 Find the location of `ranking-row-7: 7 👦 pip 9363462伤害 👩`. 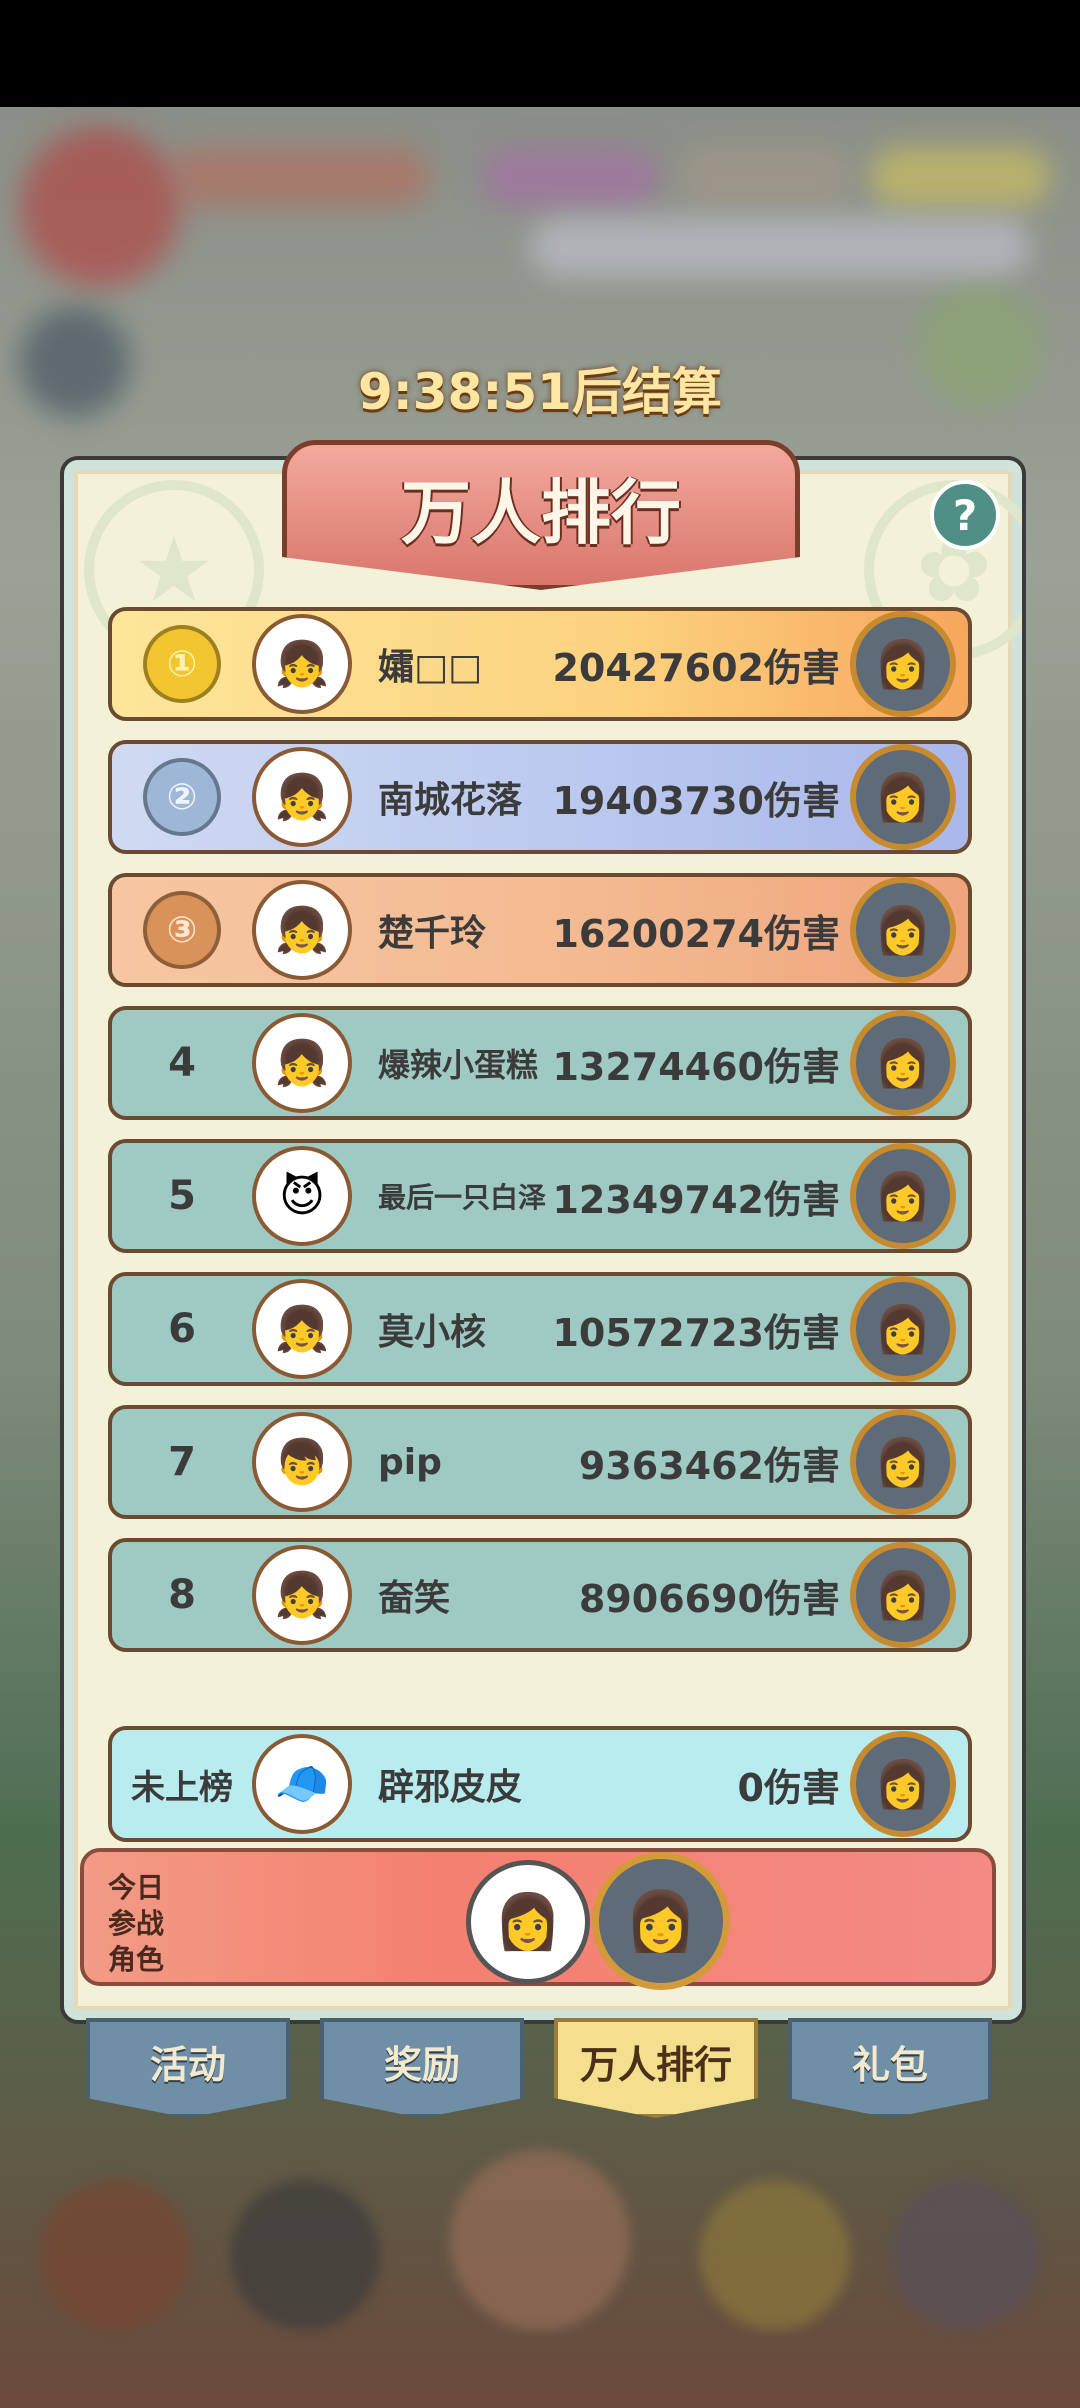

ranking-row-7: 7 👦 pip 9363462伤害 👩 is located at coordinates (540, 1462).